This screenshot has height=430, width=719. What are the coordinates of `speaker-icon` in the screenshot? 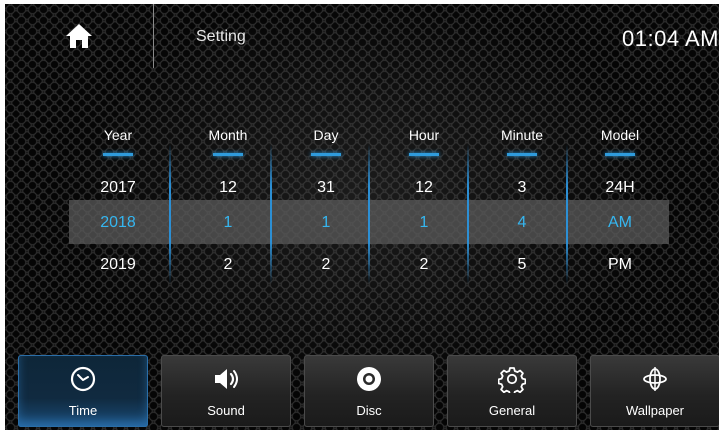 It's located at (226, 379).